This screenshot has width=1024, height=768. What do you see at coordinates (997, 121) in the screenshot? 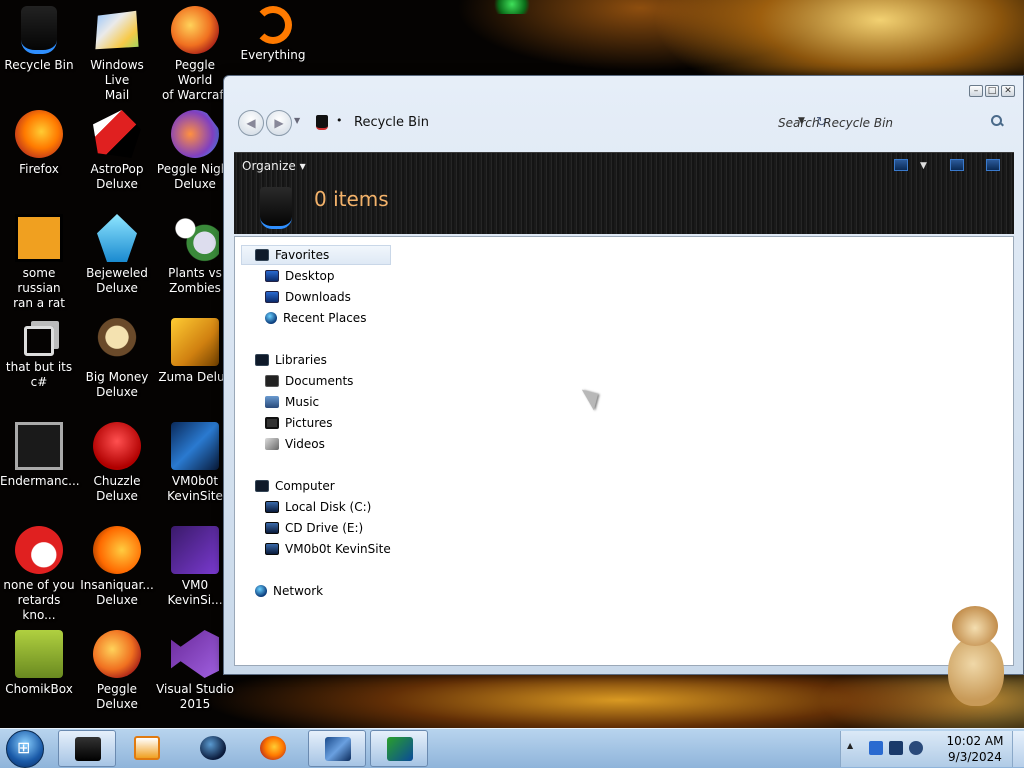
I see `search-icon` at bounding box center [997, 121].